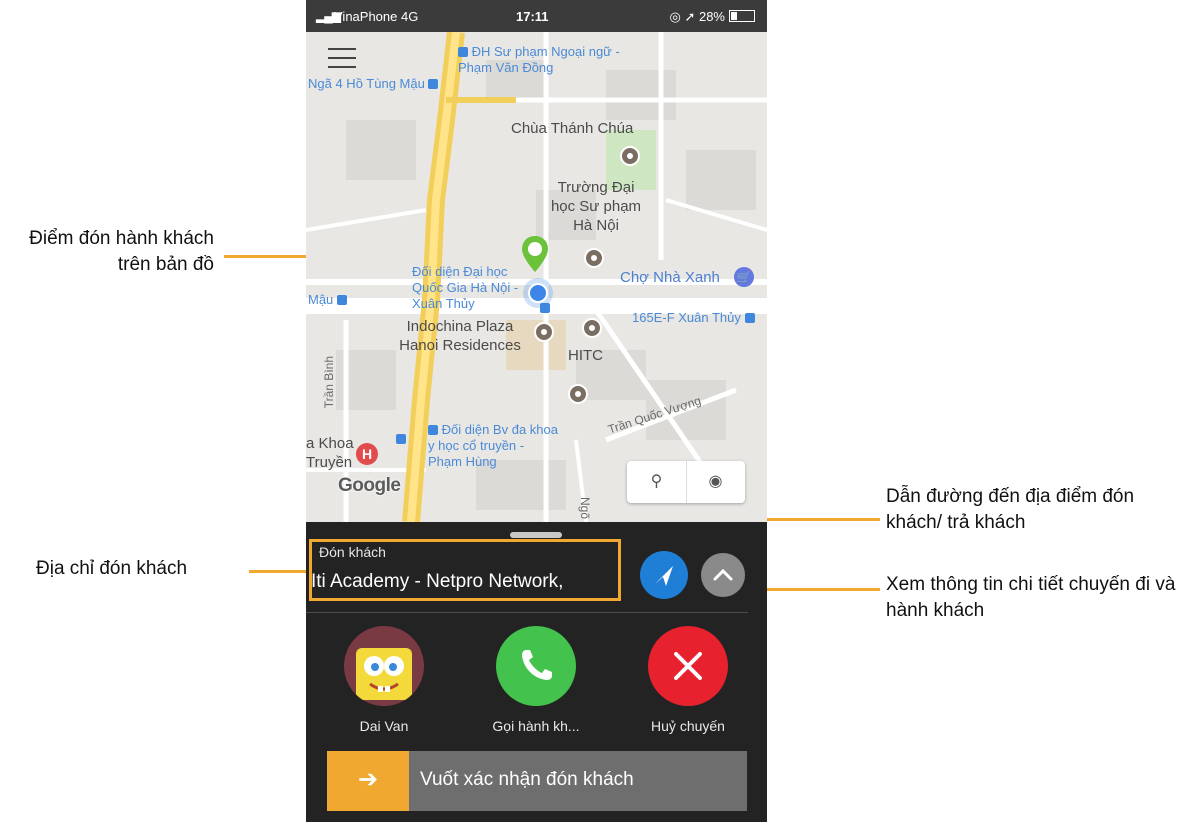 The width and height of the screenshot is (1180, 822). I want to click on bottom-sheet: Đón khách Iti Academy - Netpro Network,, so click(536, 672).